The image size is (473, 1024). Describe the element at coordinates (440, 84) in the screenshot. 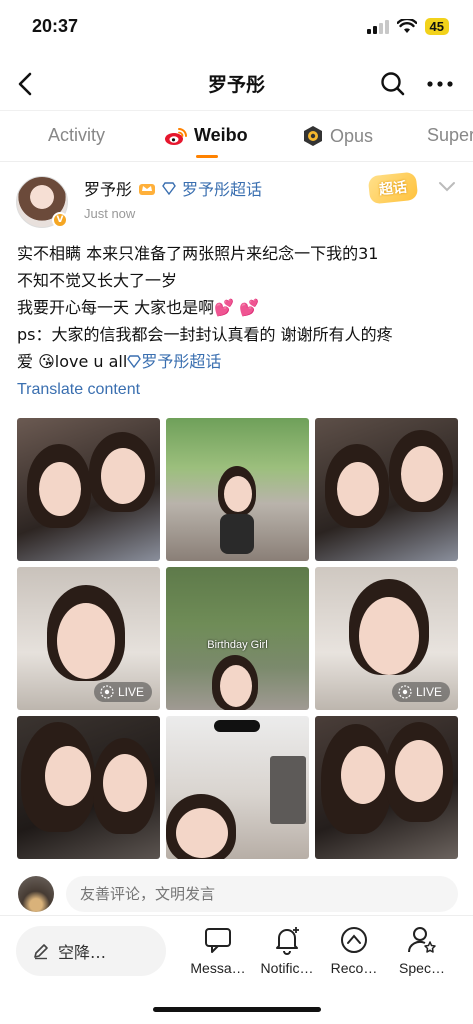

I see `more-options-icon` at that location.